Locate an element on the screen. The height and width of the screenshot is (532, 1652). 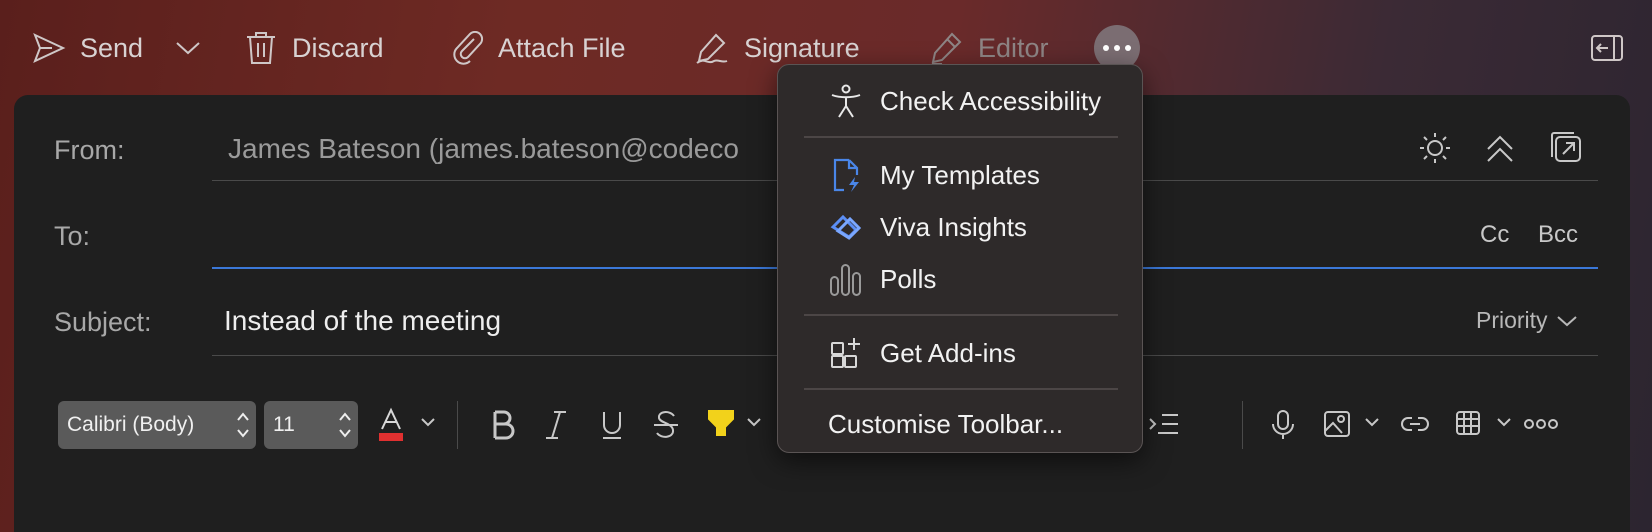
send-button: Send is located at coordinates (87, 48).